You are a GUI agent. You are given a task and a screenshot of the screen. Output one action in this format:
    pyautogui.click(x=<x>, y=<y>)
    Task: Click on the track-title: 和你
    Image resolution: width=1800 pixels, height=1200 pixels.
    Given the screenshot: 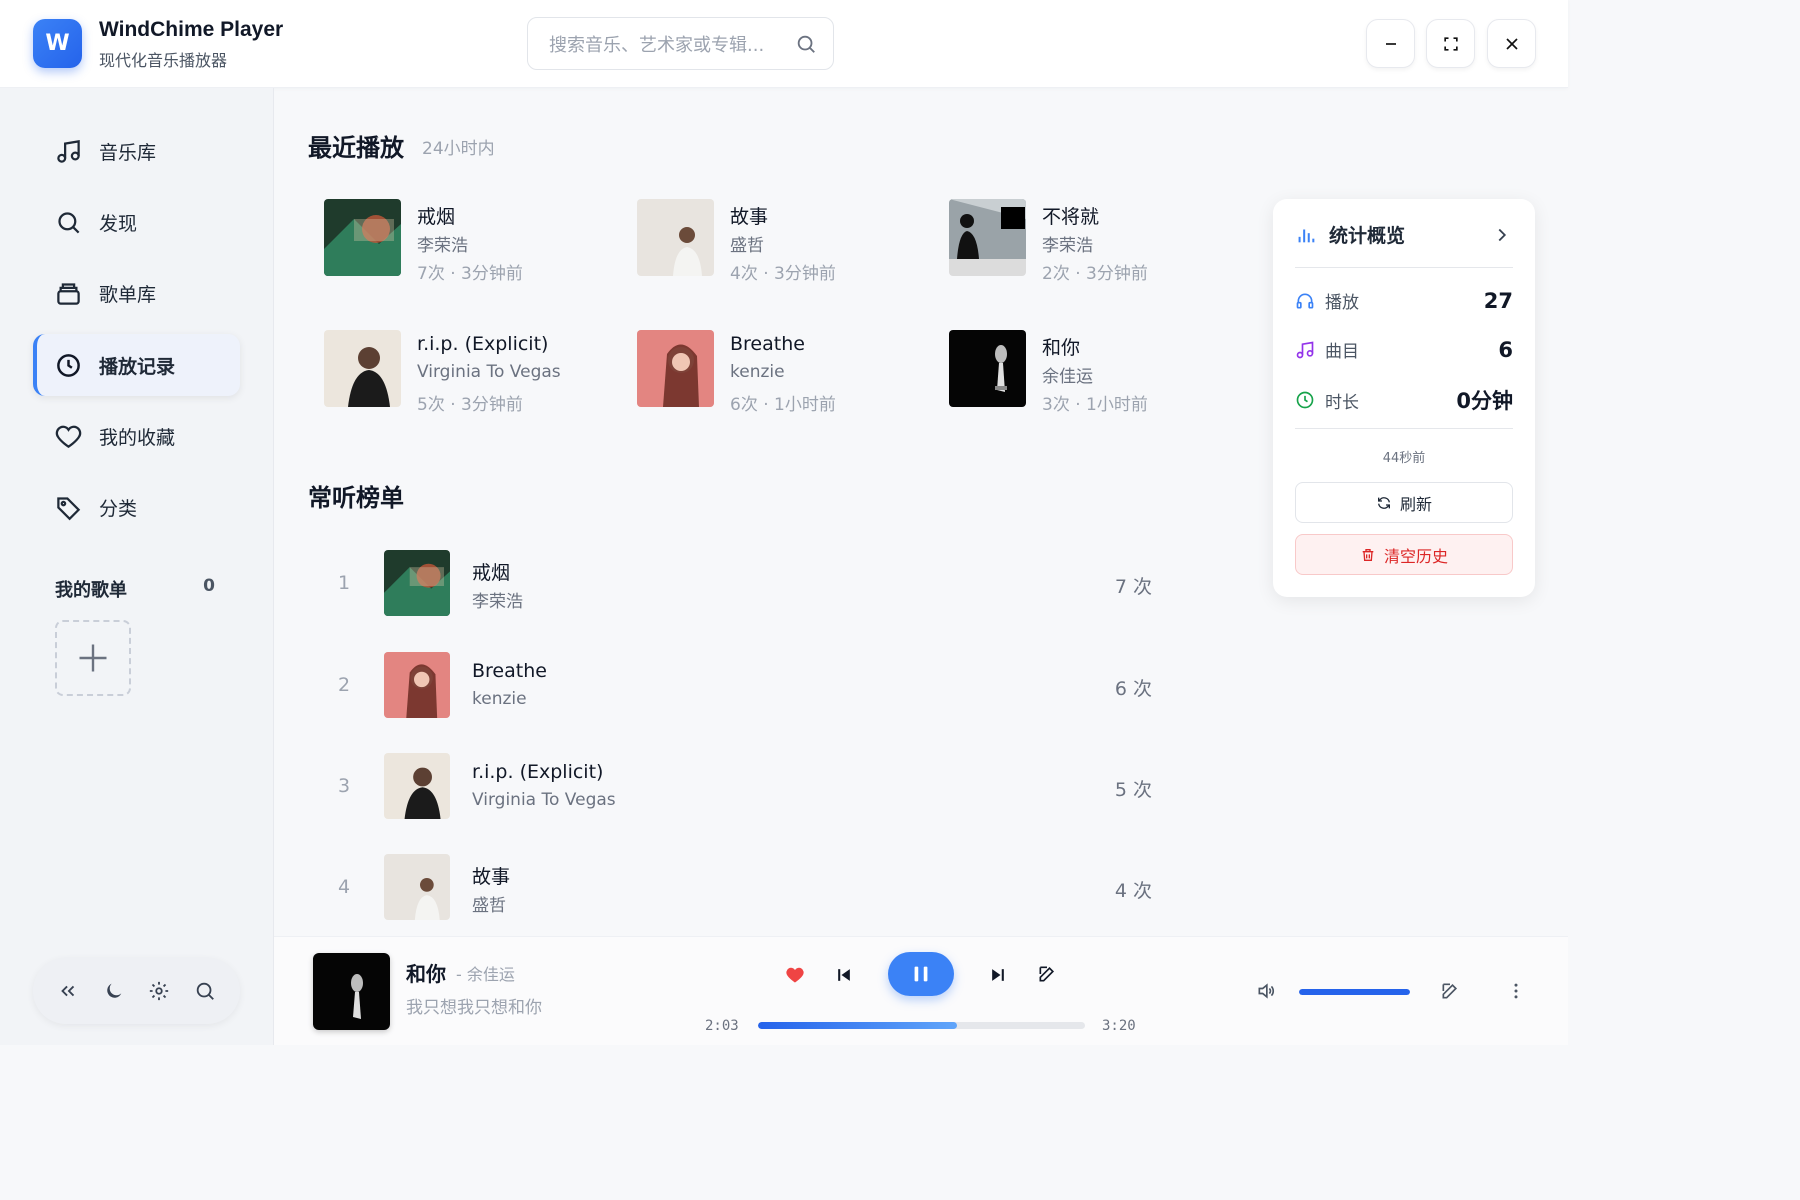 What is the action you would take?
    pyautogui.click(x=1061, y=348)
    